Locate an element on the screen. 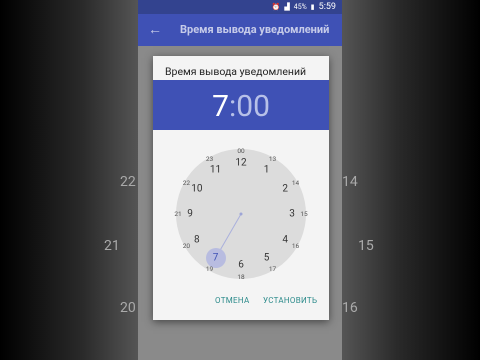 Image resolution: width=480 pixels, height=360 pixels. clock-hour-outer: 10 is located at coordinates (196, 188).